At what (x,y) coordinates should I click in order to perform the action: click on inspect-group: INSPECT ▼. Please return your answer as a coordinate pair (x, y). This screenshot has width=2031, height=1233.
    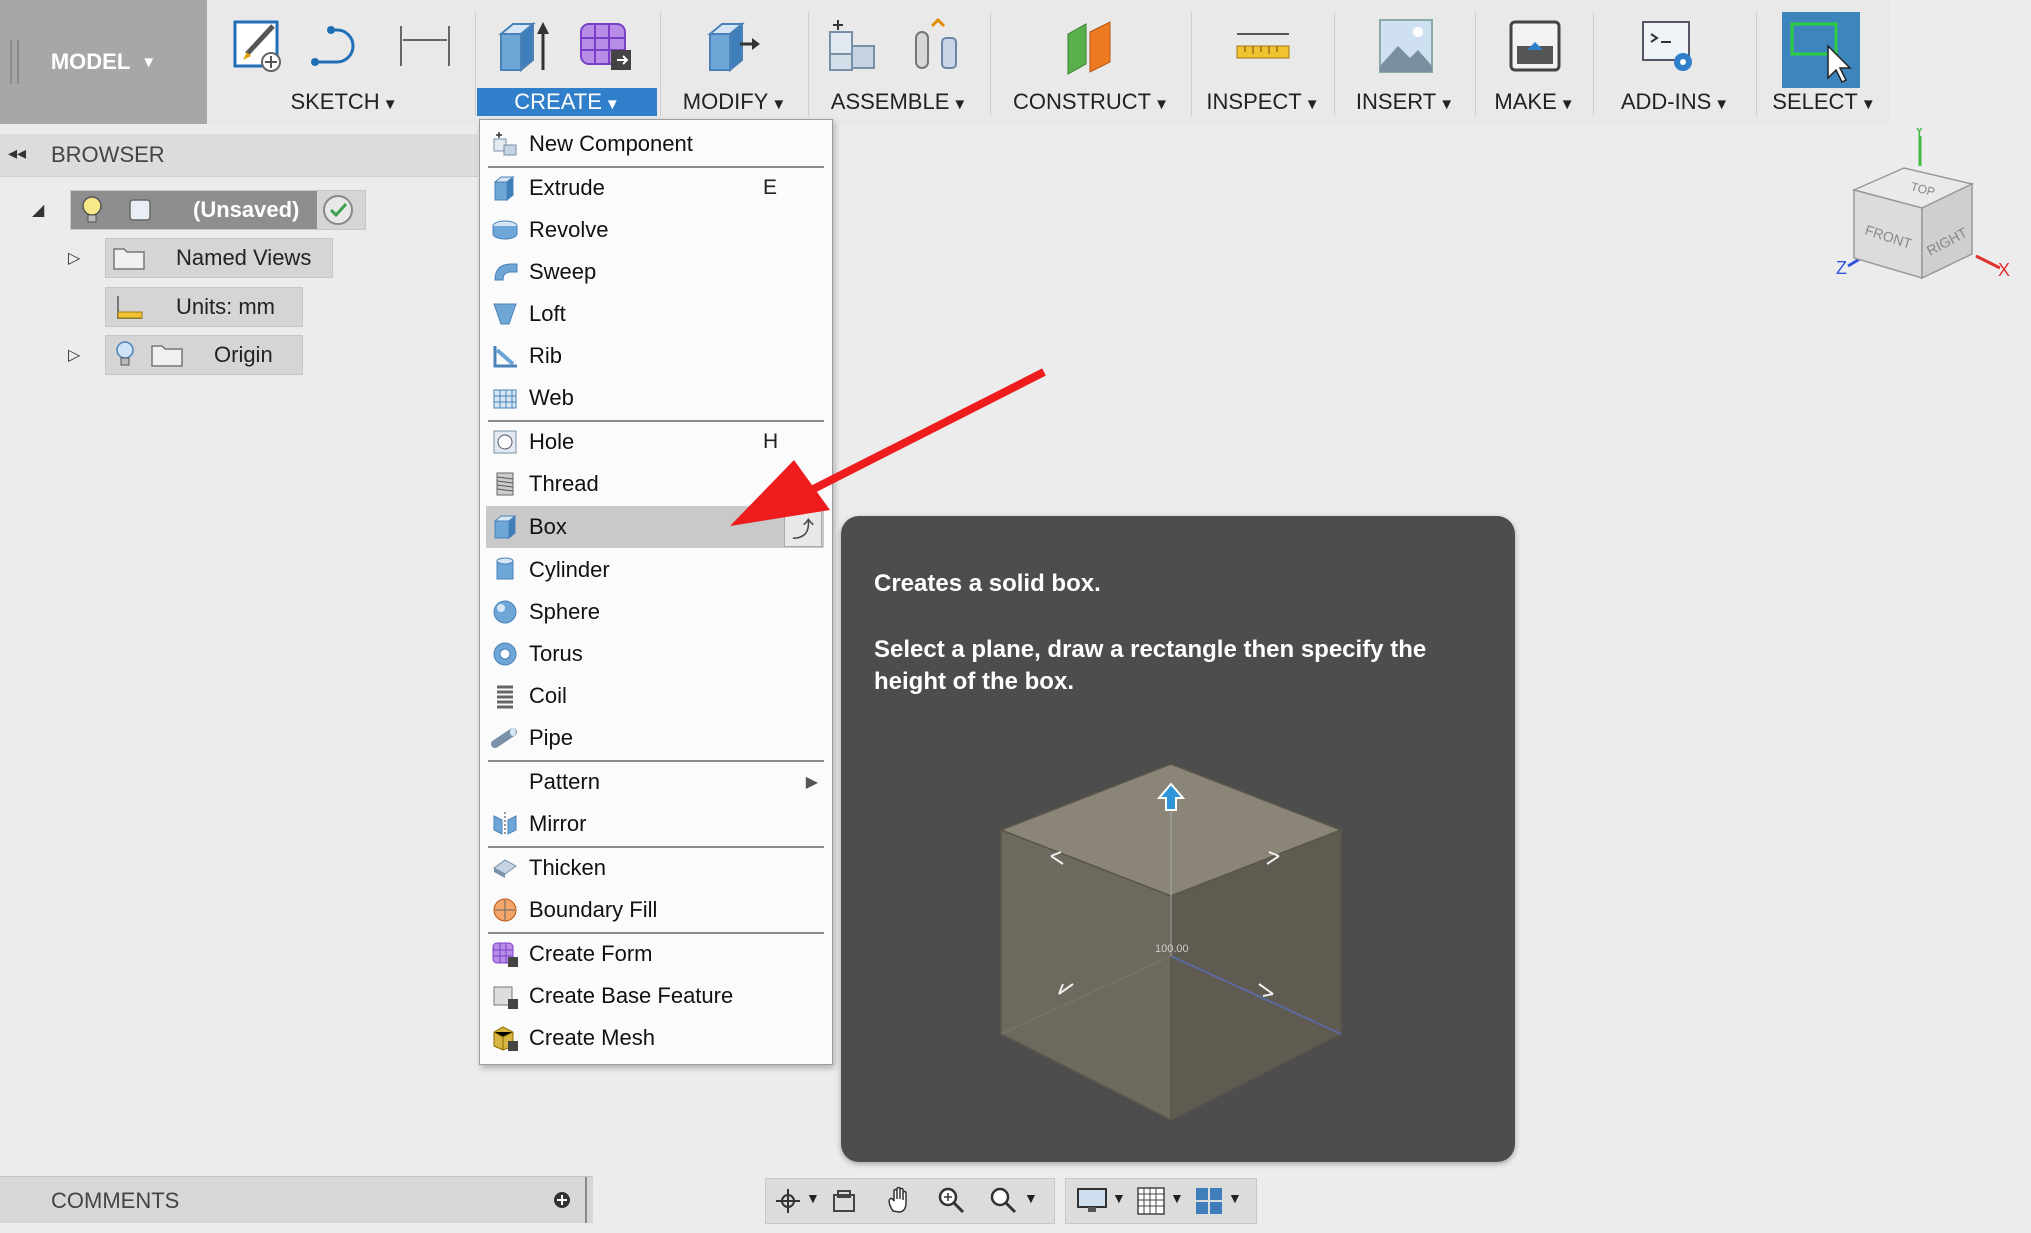
    Looking at the image, I should click on (1263, 62).